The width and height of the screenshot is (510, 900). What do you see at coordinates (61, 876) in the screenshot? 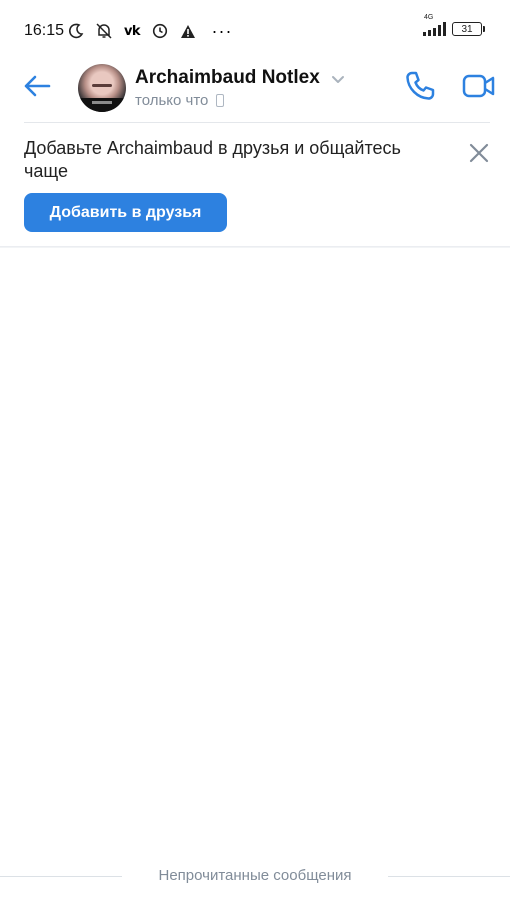
I see `separator-line-left` at bounding box center [61, 876].